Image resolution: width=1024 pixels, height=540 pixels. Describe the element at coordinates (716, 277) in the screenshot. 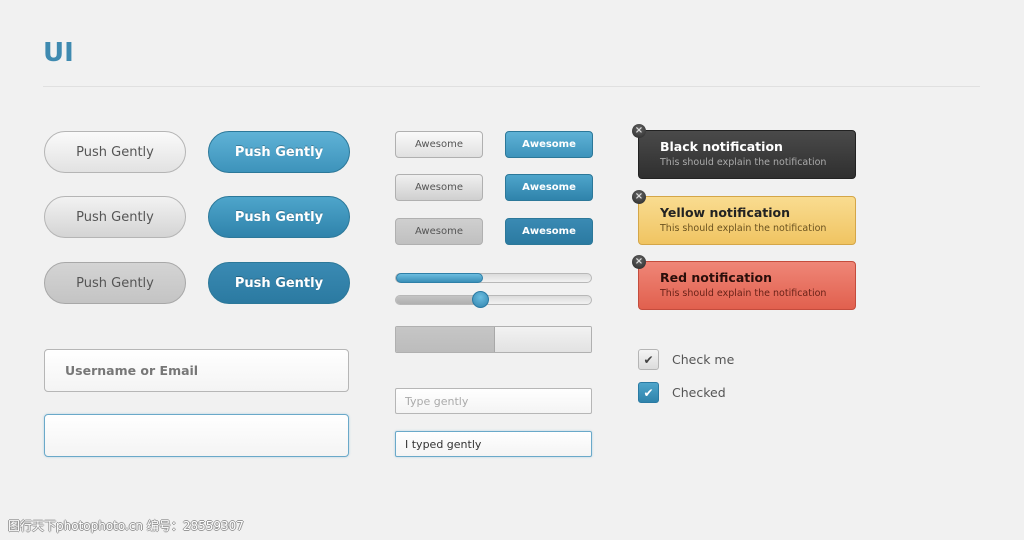

I see `notification-title: Red notification` at that location.